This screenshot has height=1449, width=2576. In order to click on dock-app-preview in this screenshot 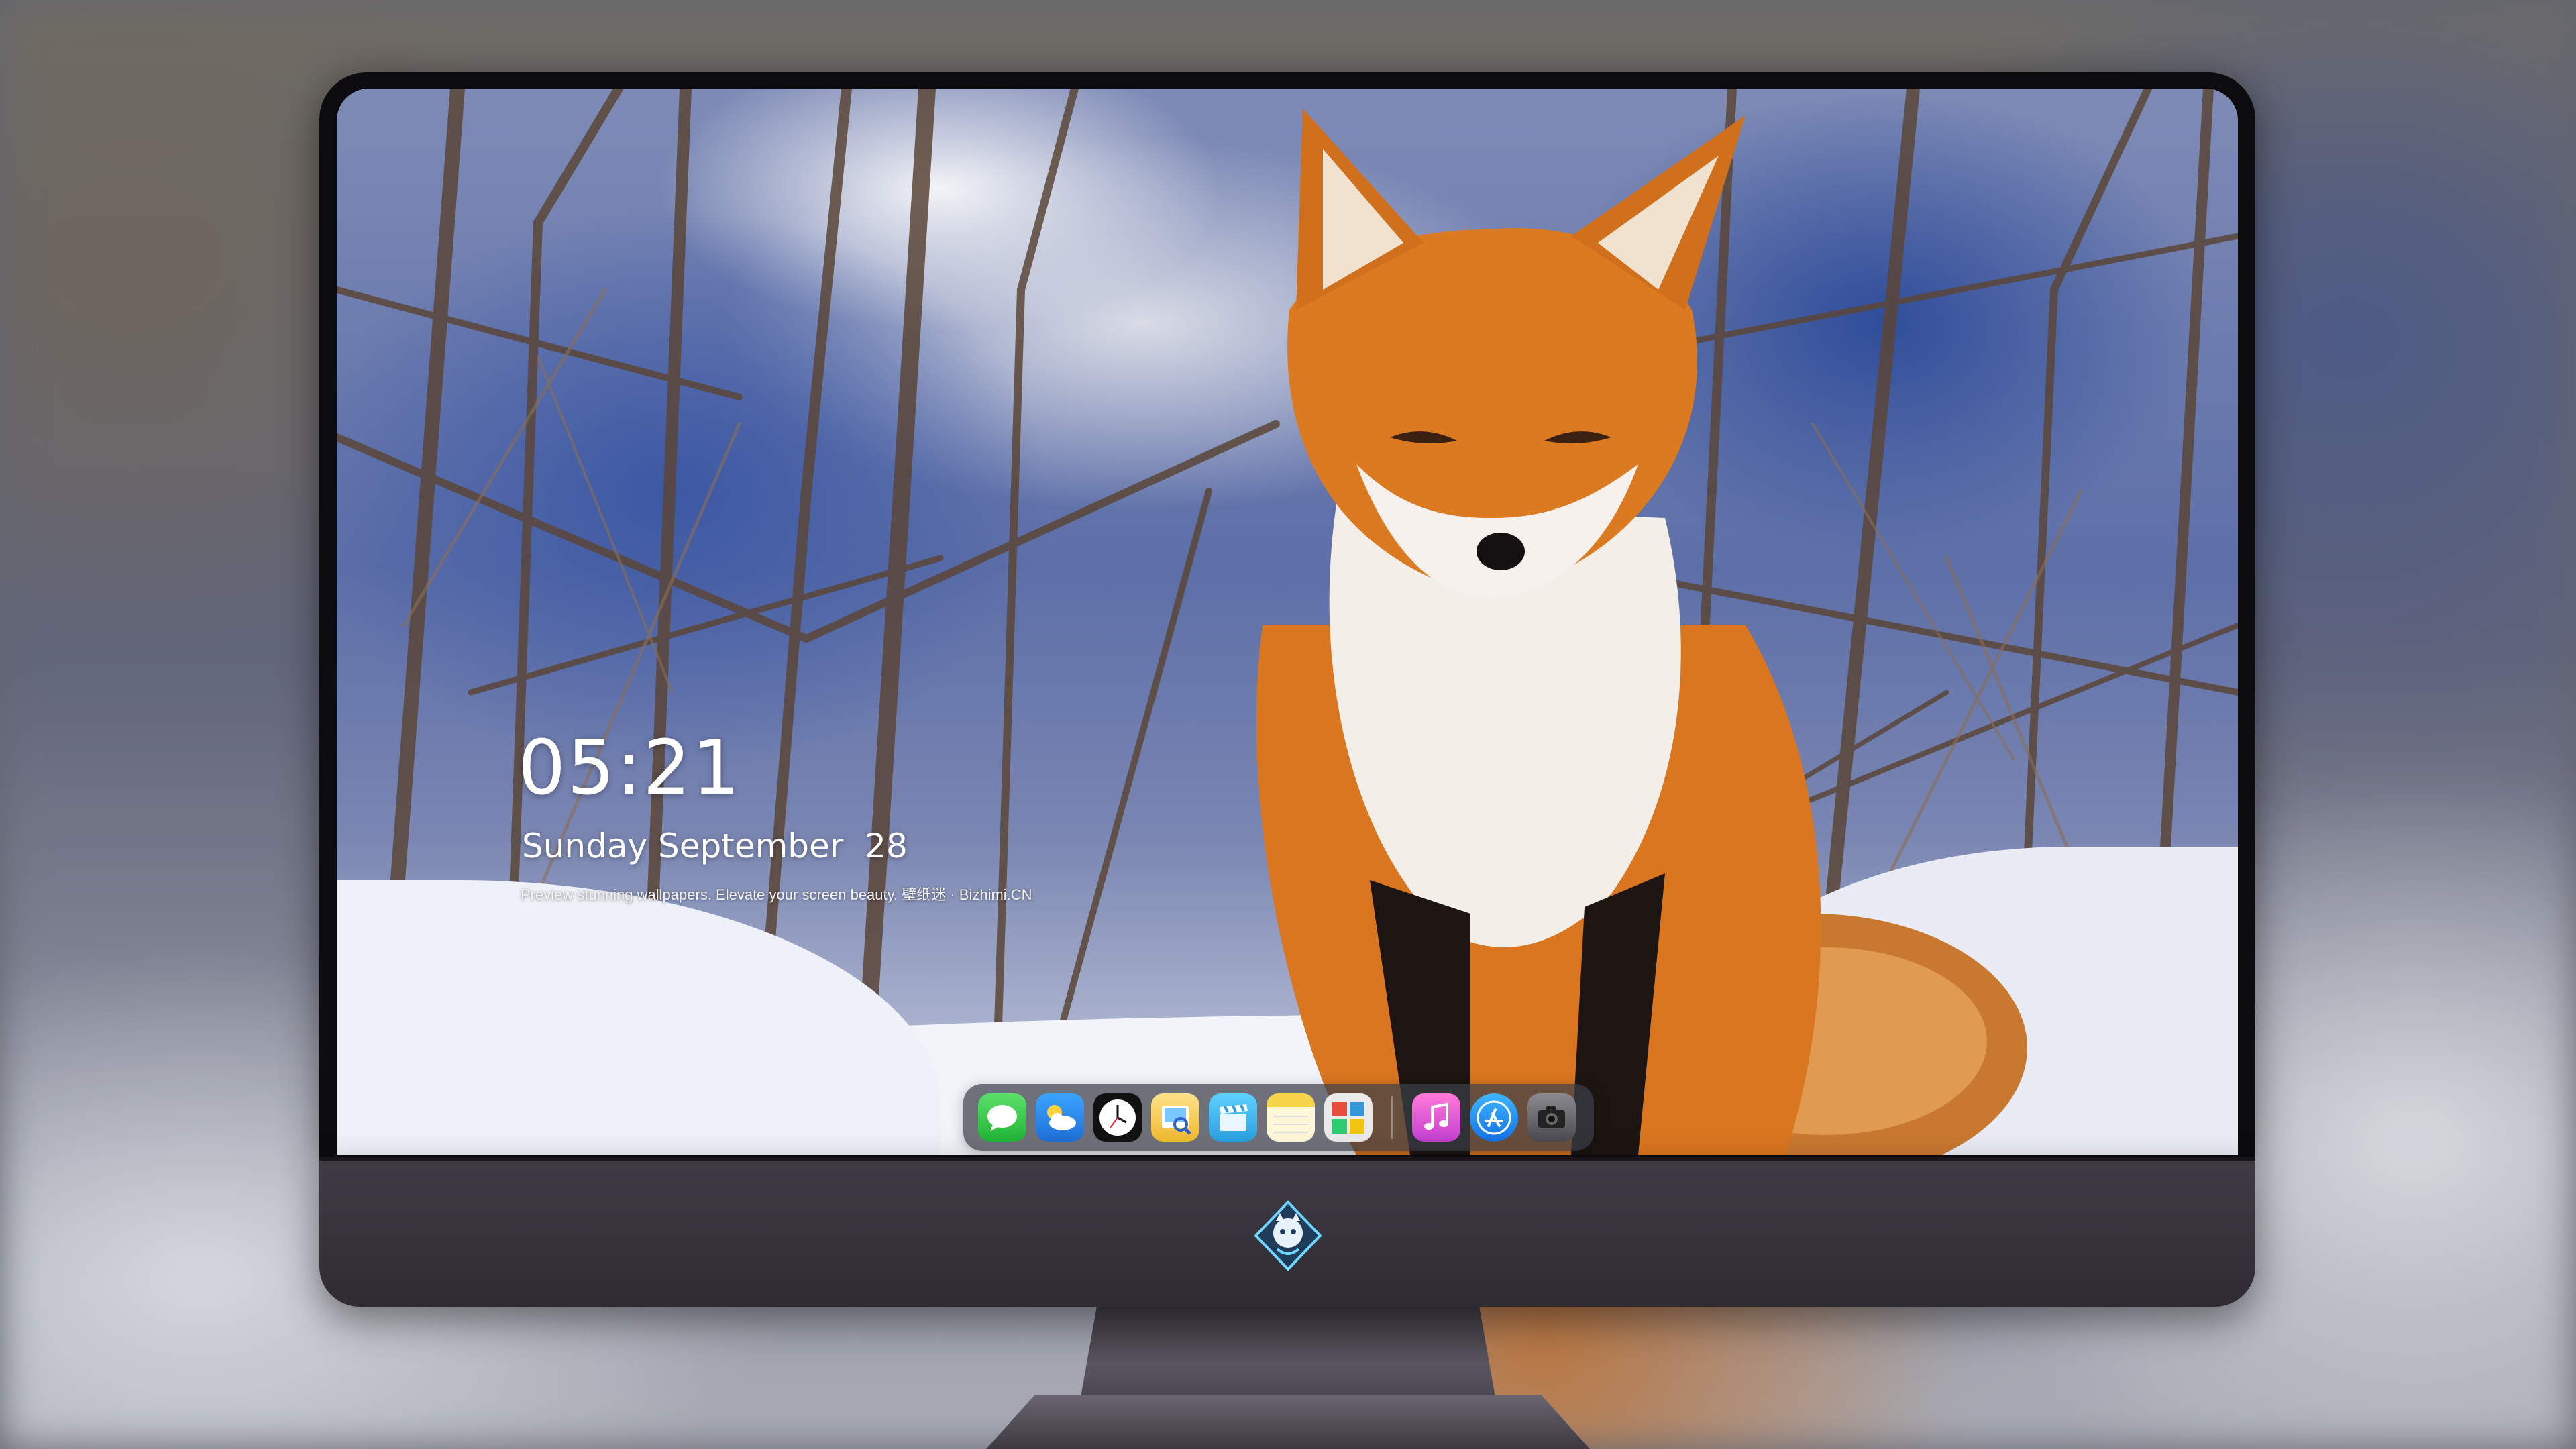, I will do `click(1175, 1117)`.